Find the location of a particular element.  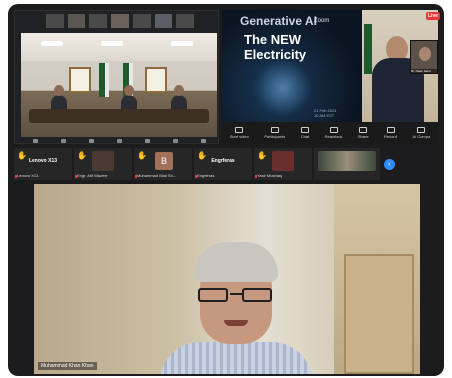

mini-toolbar is located at coordinates (119, 141).